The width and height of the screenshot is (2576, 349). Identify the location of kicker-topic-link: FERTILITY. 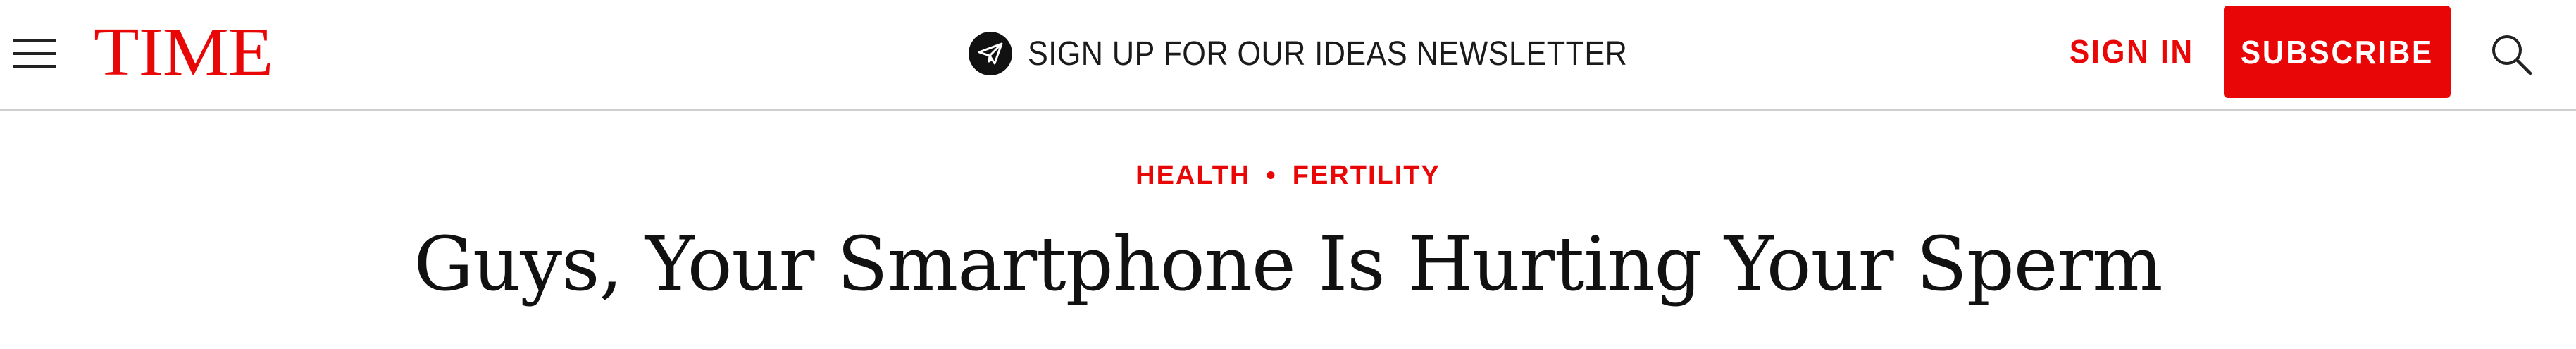
(1367, 175).